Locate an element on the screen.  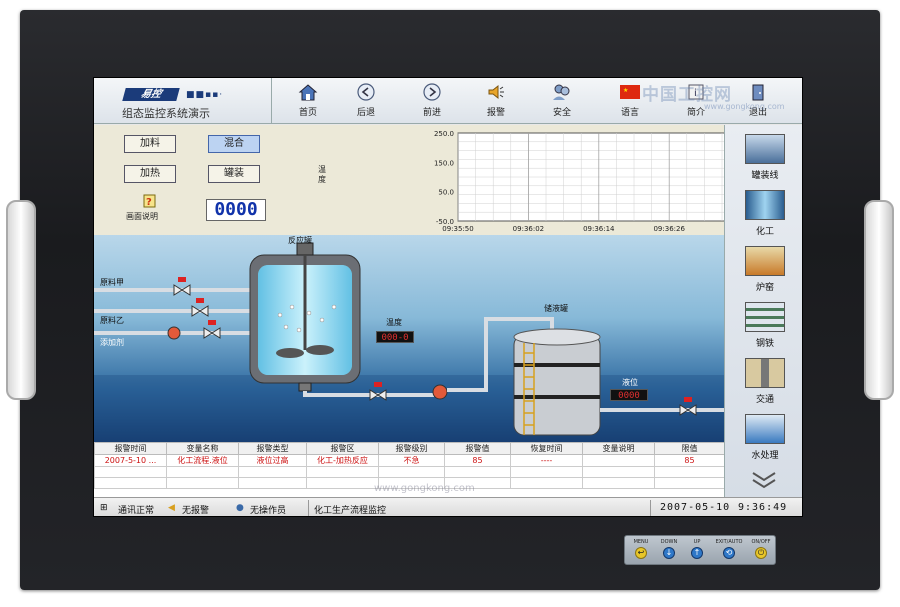
transfer-pump is located at coordinates (440, 392).